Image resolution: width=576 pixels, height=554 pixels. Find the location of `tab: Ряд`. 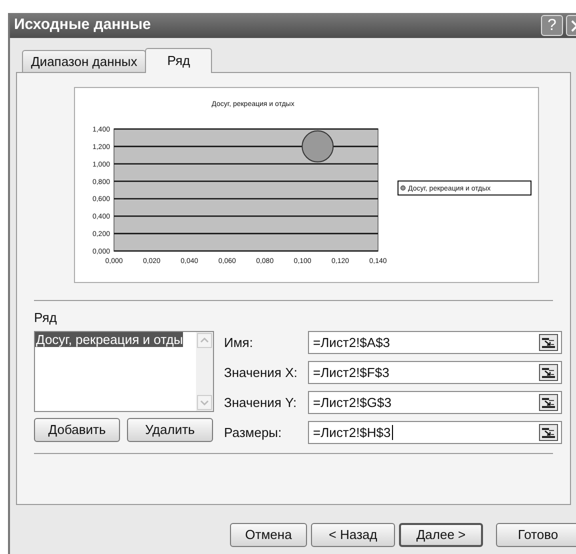

tab: Ряд is located at coordinates (178, 60).